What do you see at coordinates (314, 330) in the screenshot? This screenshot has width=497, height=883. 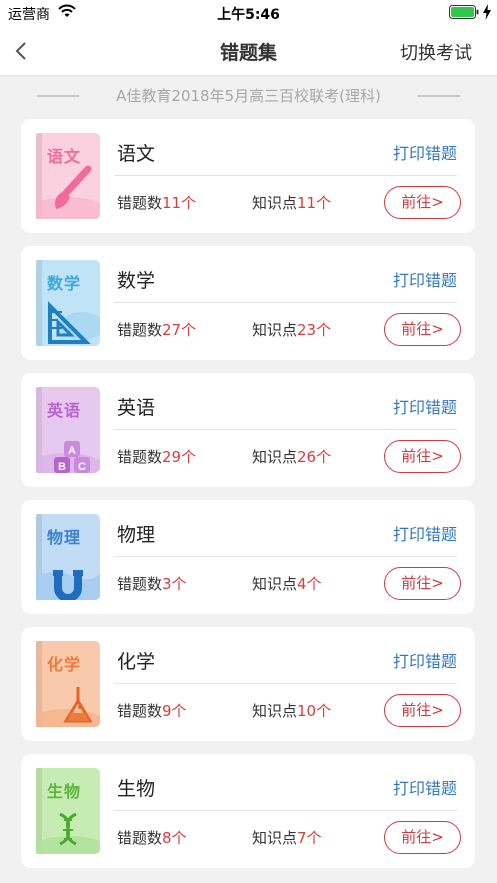 I see `knowledge-count-value: 23个` at bounding box center [314, 330].